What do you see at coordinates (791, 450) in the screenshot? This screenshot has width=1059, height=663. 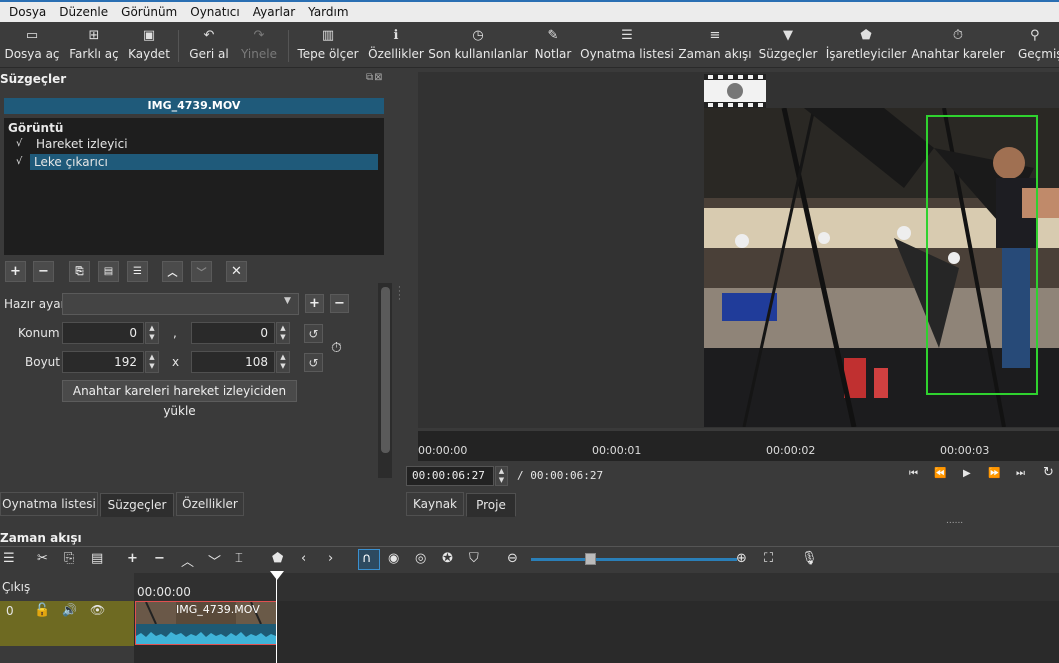 I see `ruler-tick-label: 00:00:02` at bounding box center [791, 450].